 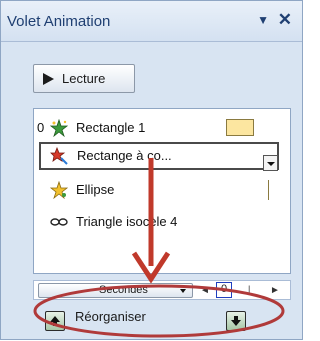 What do you see at coordinates (275, 290) in the screenshot?
I see `scroll-right-icon: ►` at bounding box center [275, 290].